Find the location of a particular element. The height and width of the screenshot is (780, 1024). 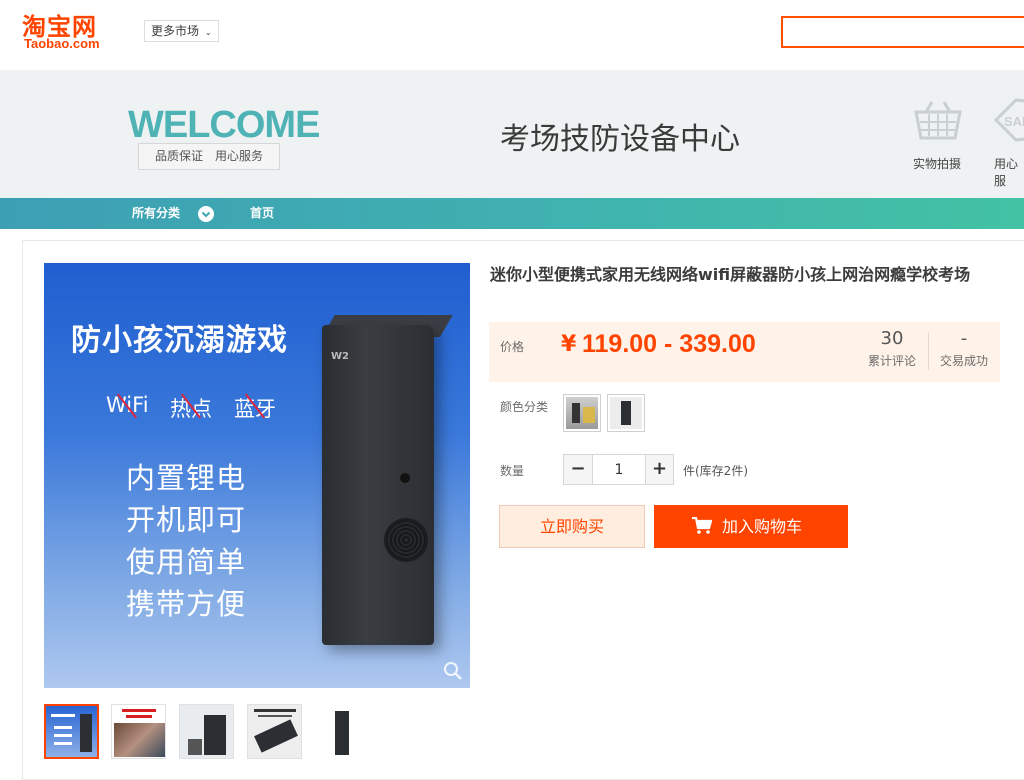

product-title: 迷你小型便携式家用无线网络wifi屏蔽器防小孩上网治网瘾学校考场 is located at coordinates (730, 274).